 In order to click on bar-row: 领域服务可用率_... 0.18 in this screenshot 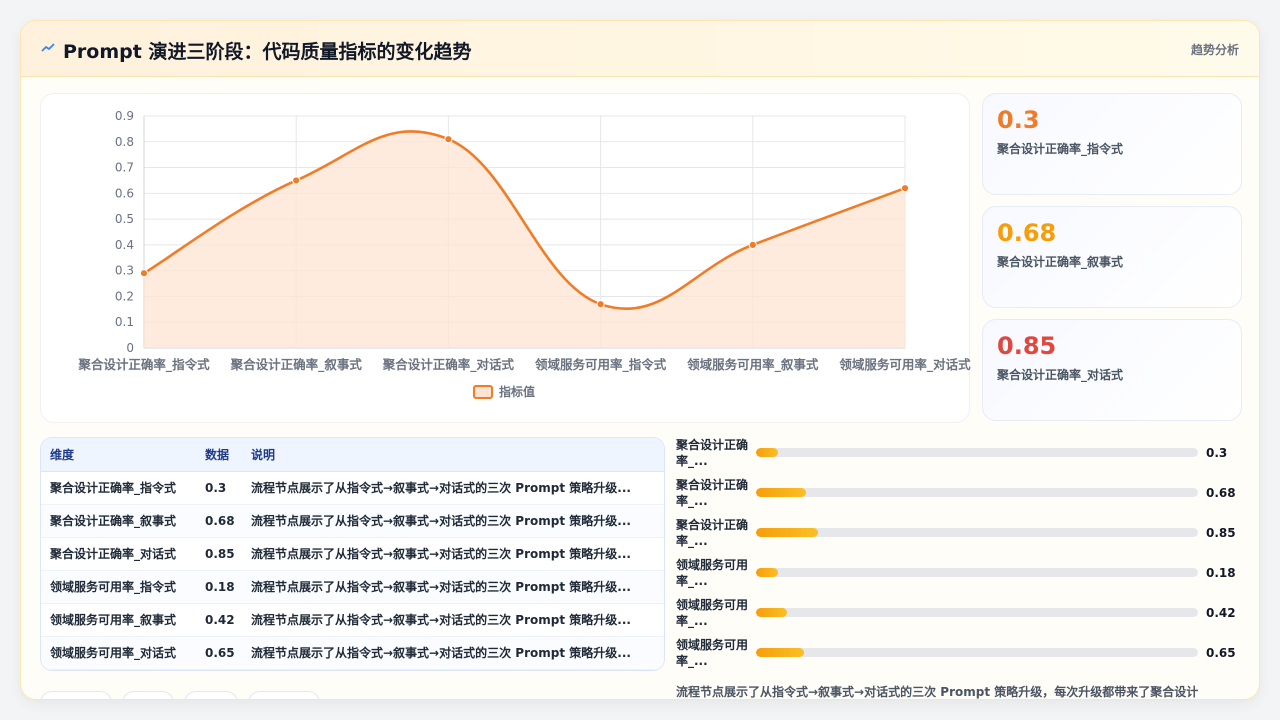, I will do `click(958, 577)`.